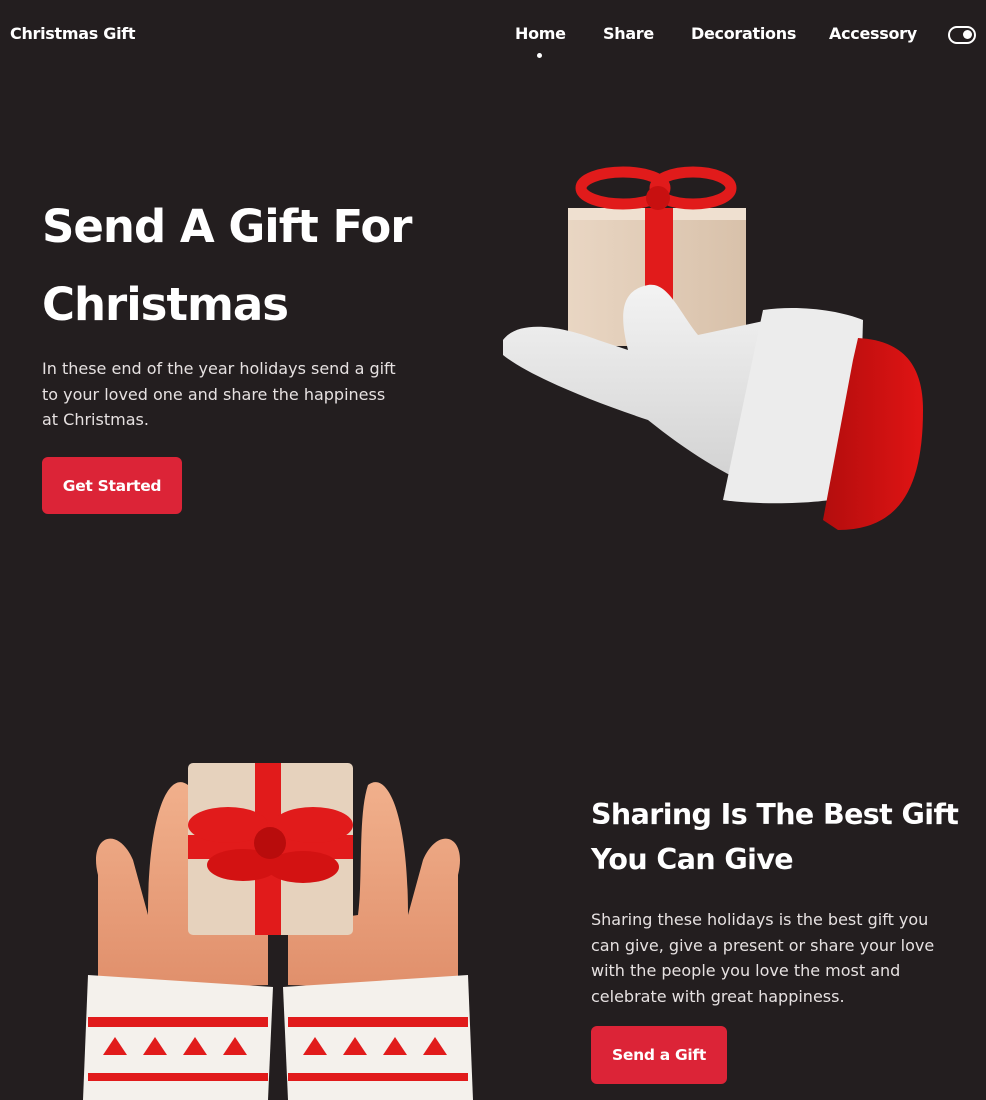 The height and width of the screenshot is (1100, 986). I want to click on share-title-line2: You Can Give, so click(692, 859).